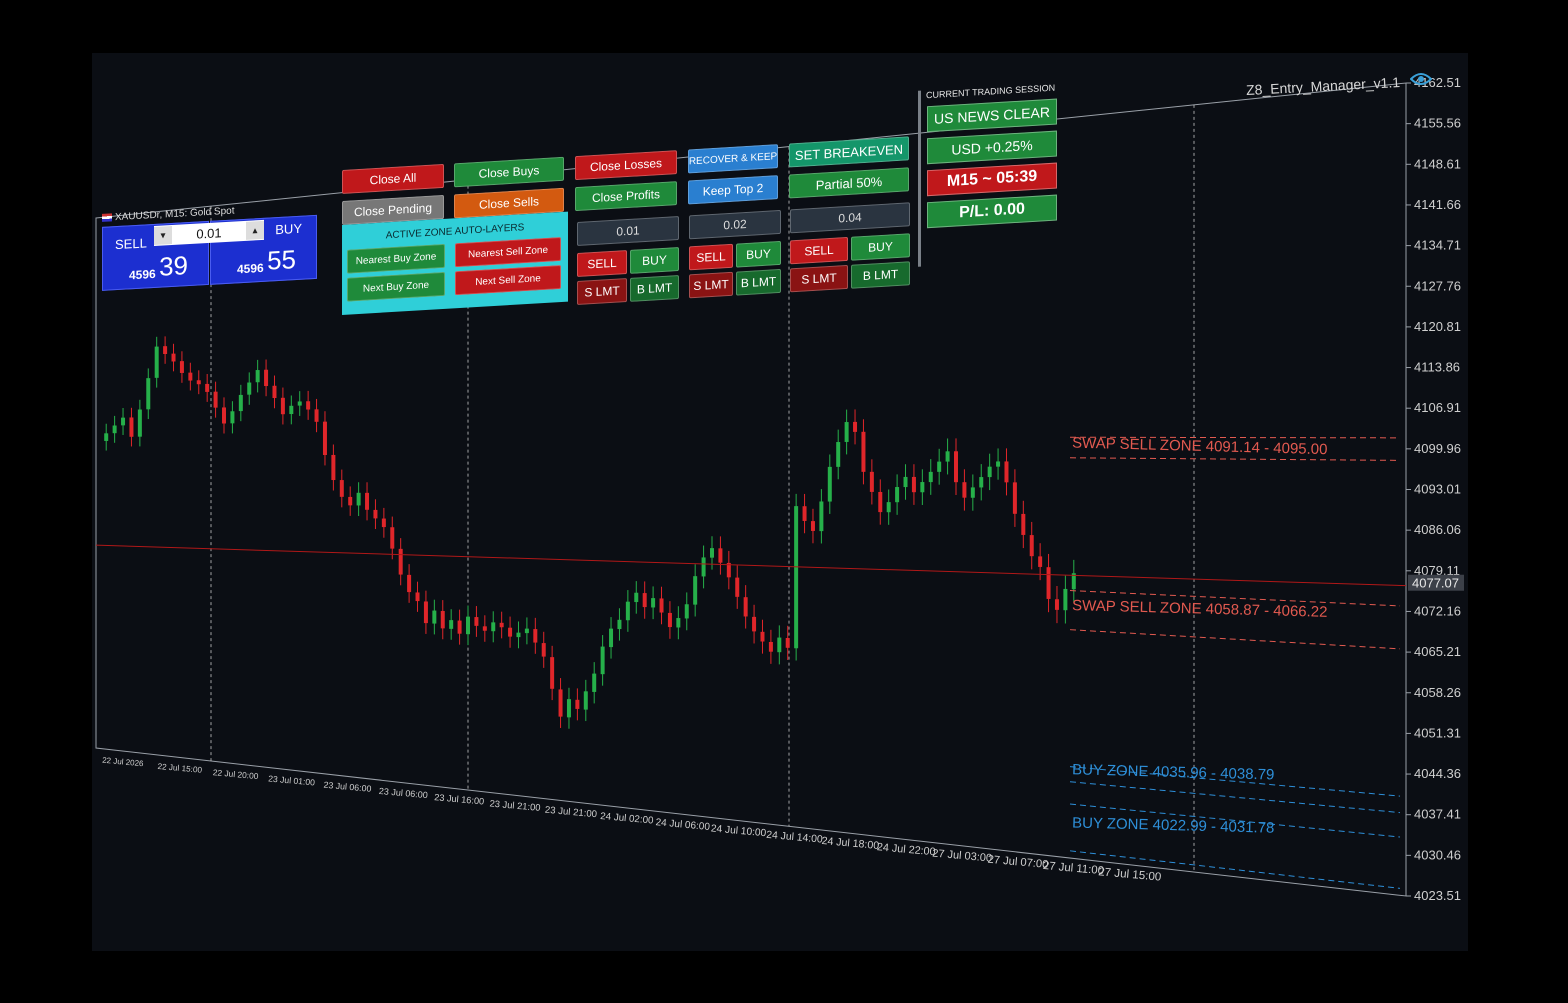  What do you see at coordinates (1200, 609) in the screenshot?
I see `zone-label: SWAP SELL ZONE 4058.87 - 4066.22` at bounding box center [1200, 609].